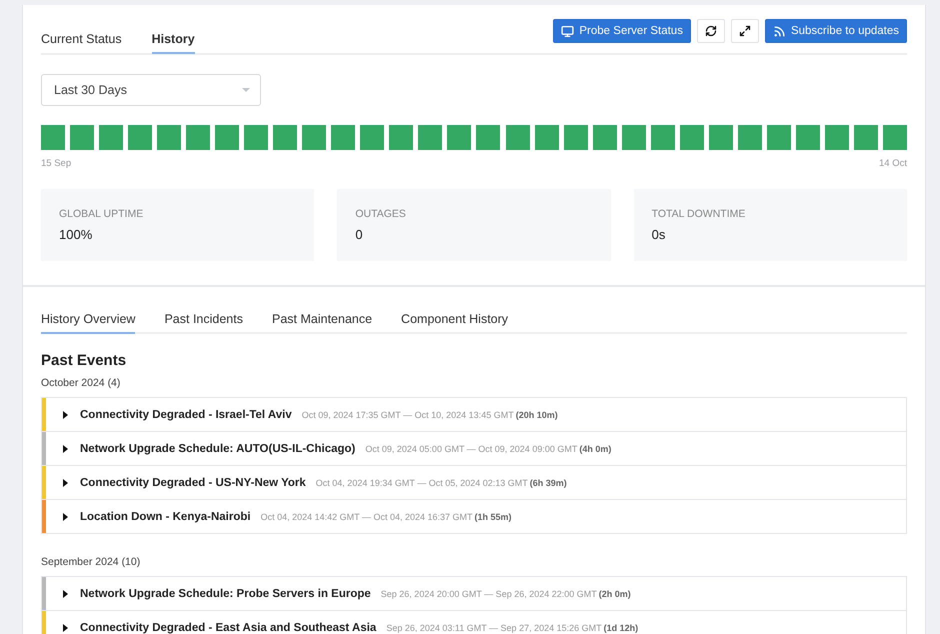  Describe the element at coordinates (567, 31) in the screenshot. I see `monitor-icon` at that location.